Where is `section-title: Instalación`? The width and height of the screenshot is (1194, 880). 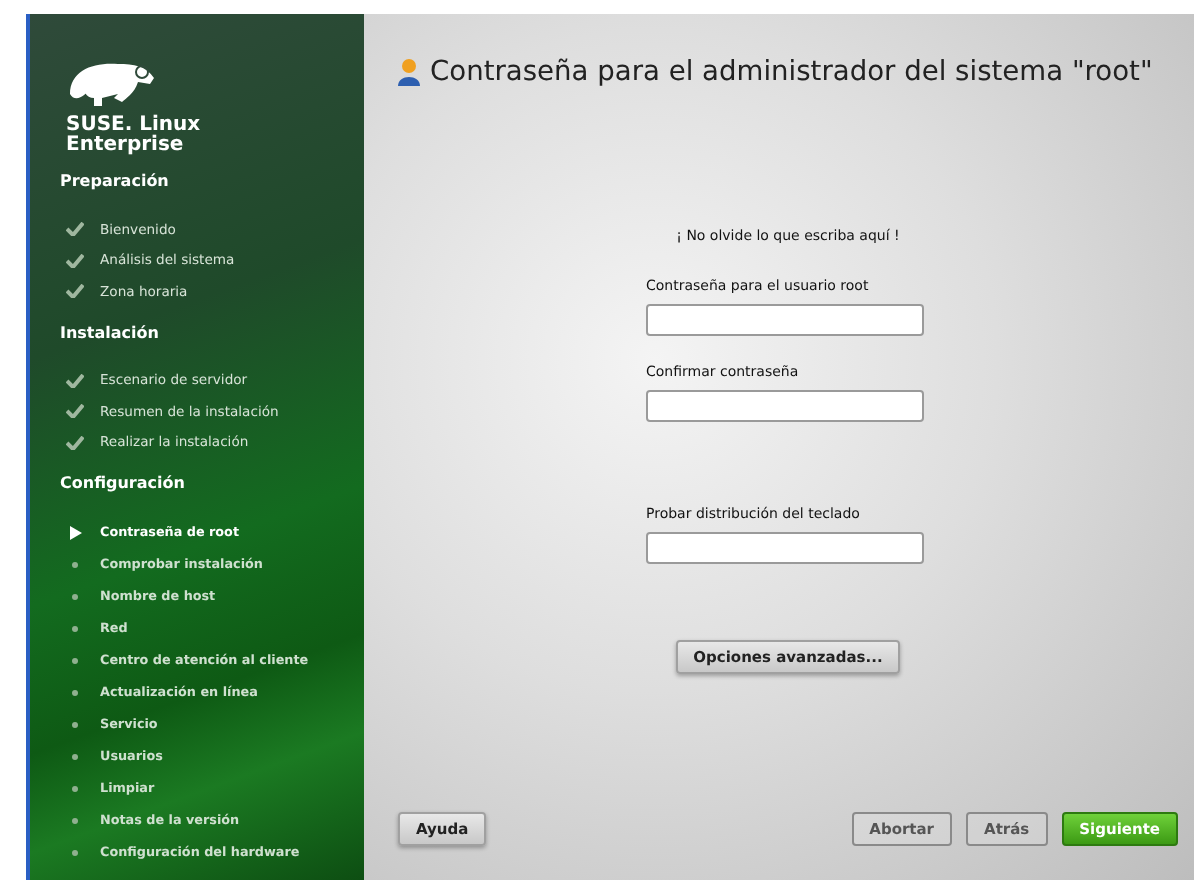 section-title: Instalación is located at coordinates (110, 332).